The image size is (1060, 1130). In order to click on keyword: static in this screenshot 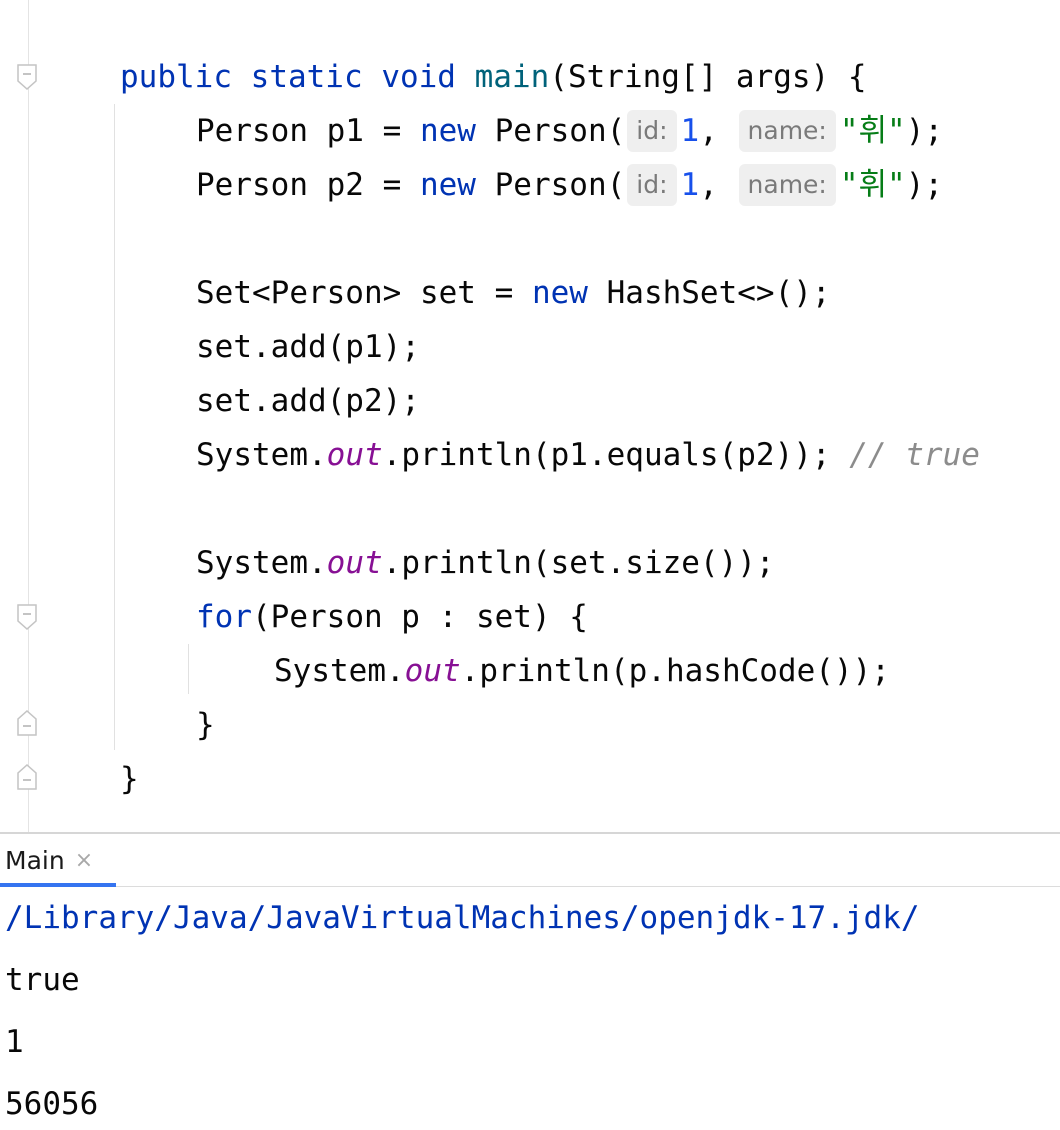, I will do `click(306, 77)`.